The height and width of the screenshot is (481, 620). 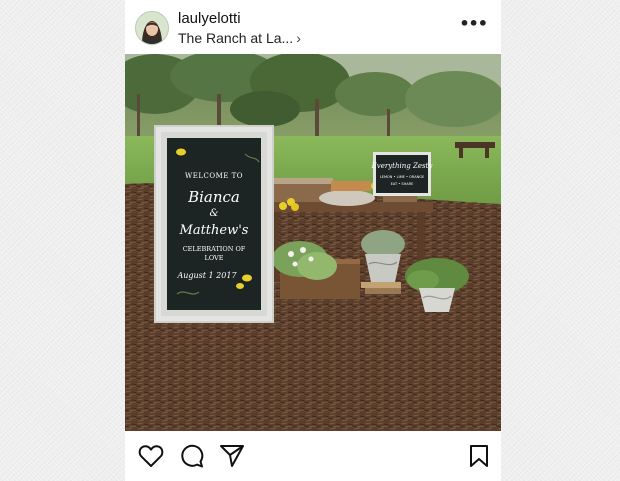 I want to click on bookmark-icon, so click(x=479, y=456).